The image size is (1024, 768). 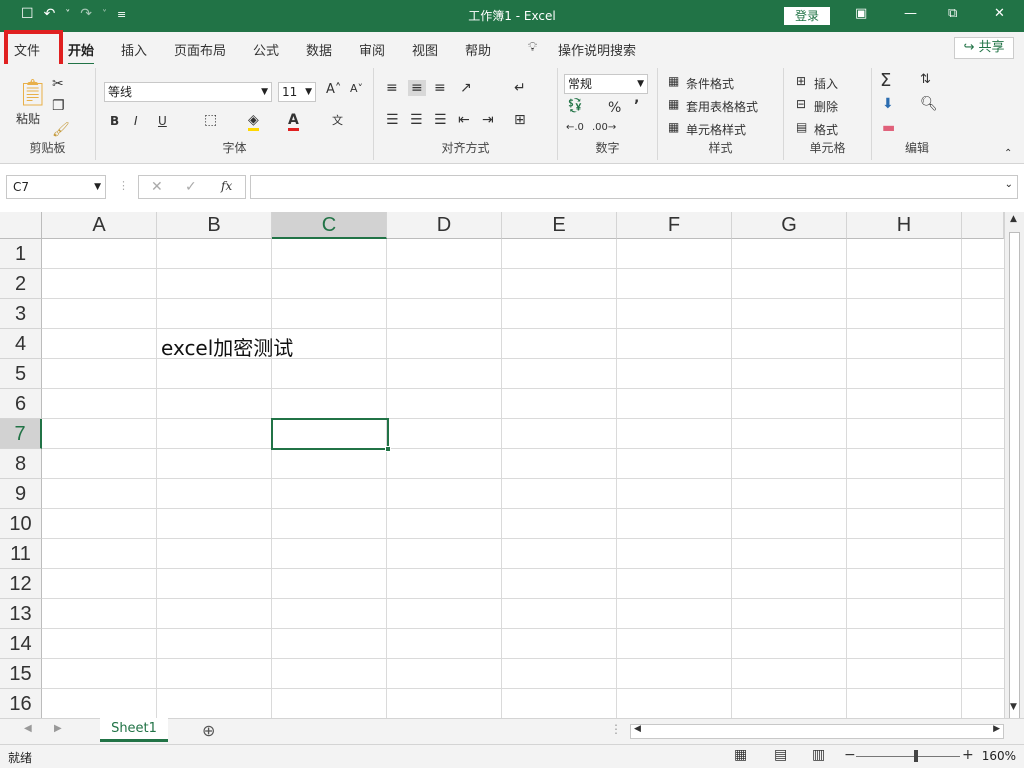 I want to click on row-header: 3, so click(x=21, y=314).